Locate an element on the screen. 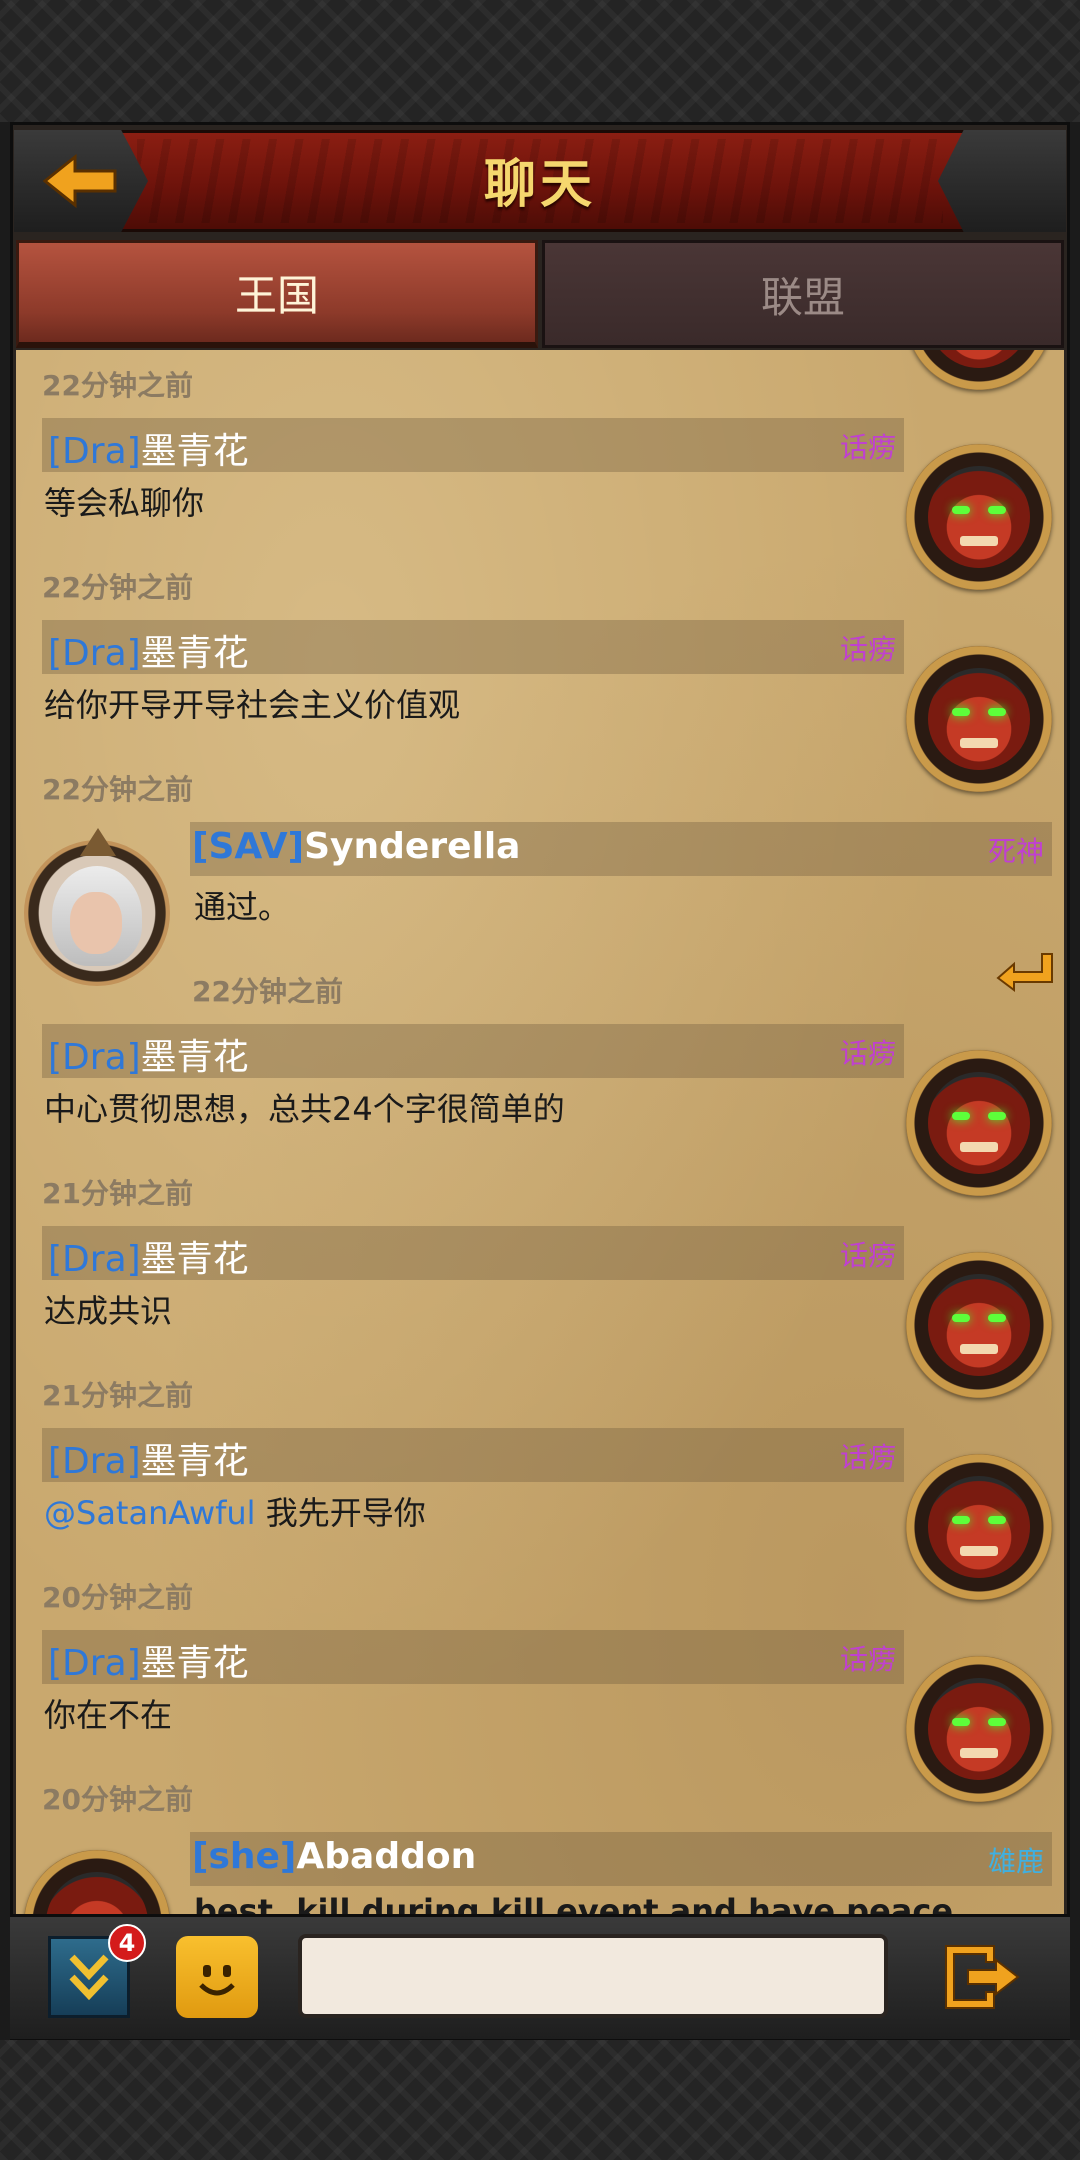 This screenshot has height=2160, width=1080. send-icon is located at coordinates (982, 1977).